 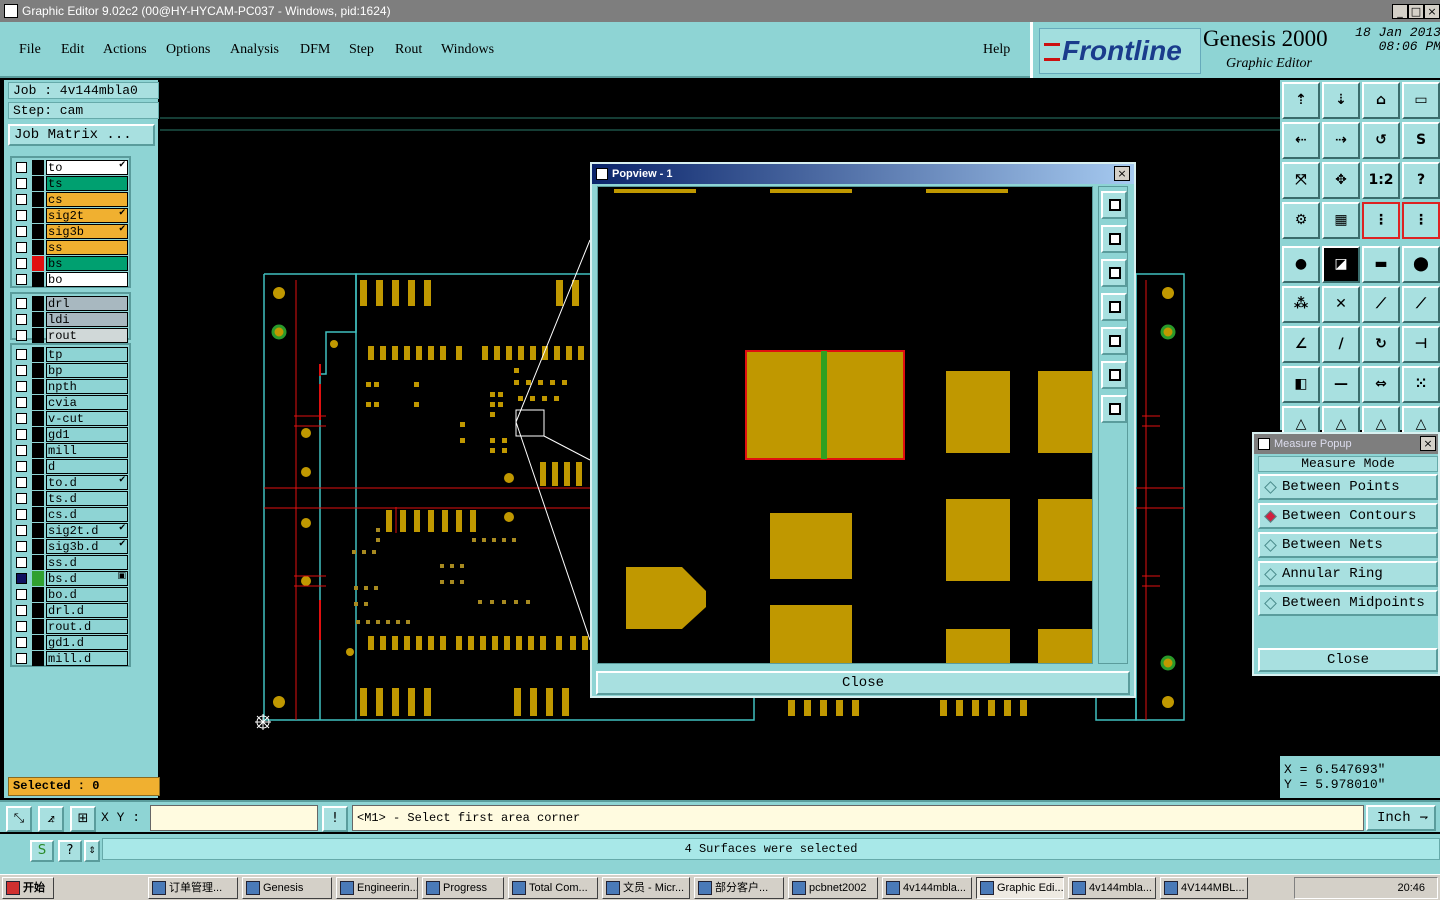 What do you see at coordinates (1301, 384) in the screenshot?
I see `tool-square-pad: ◧` at bounding box center [1301, 384].